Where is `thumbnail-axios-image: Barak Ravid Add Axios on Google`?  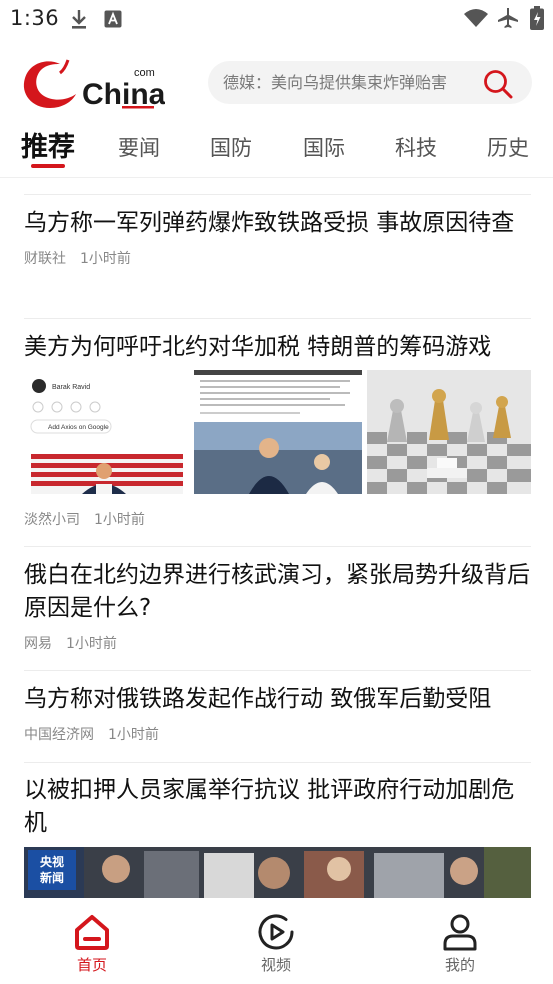
thumbnail-axios-image: Barak Ravid Add Axios on Google is located at coordinates (106, 436).